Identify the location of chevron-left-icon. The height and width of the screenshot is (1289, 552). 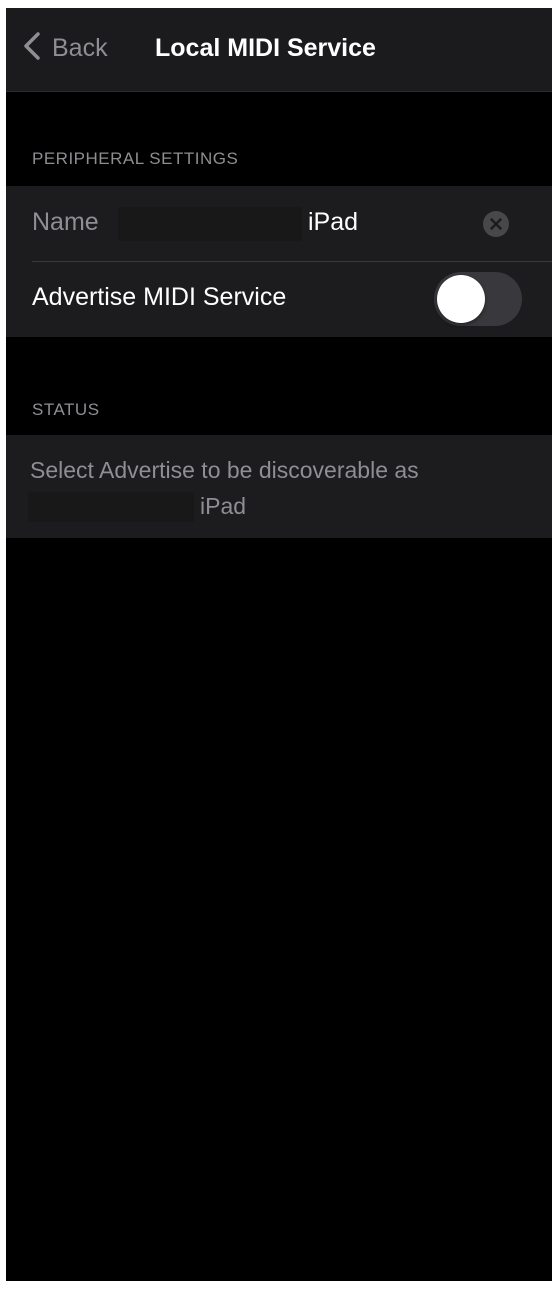
(32, 48).